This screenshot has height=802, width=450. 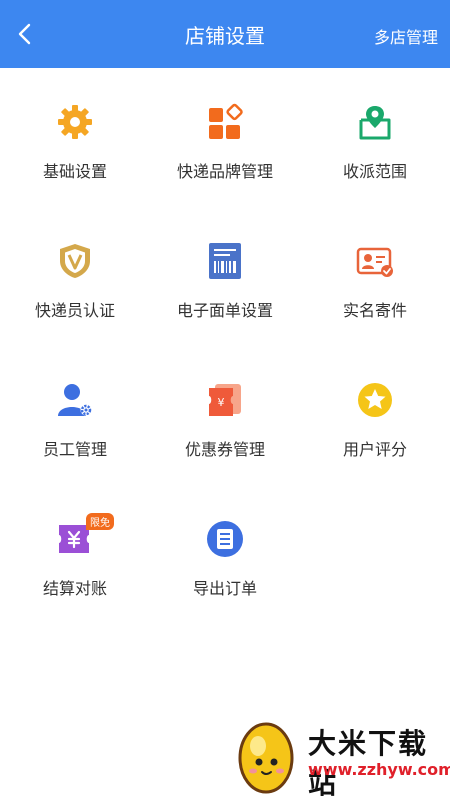 What do you see at coordinates (375, 400) in the screenshot?
I see `star-badge-icon` at bounding box center [375, 400].